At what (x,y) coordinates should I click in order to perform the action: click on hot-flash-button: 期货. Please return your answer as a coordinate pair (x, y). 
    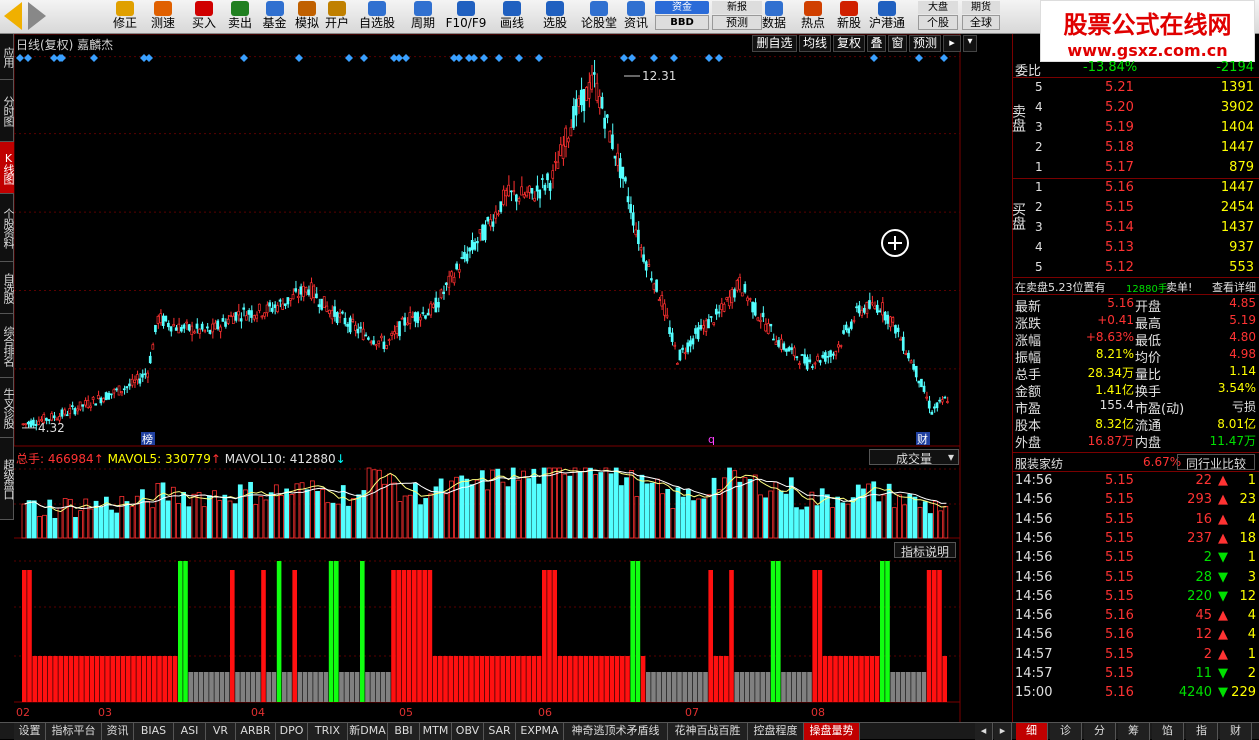
    Looking at the image, I should click on (981, 7).